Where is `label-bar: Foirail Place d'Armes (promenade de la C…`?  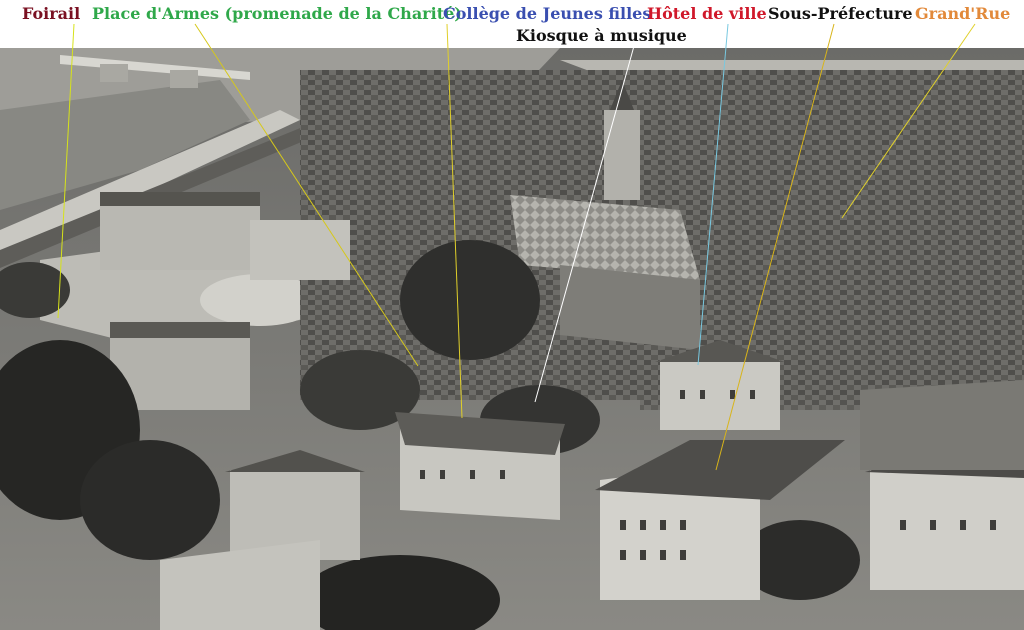 label-bar: Foirail Place d'Armes (promenade de la C… is located at coordinates (512, 24).